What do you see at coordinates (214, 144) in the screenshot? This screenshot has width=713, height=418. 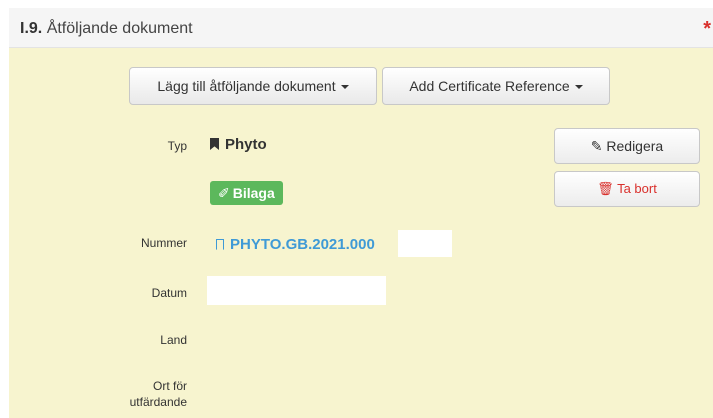 I see `bookmark-icon` at bounding box center [214, 144].